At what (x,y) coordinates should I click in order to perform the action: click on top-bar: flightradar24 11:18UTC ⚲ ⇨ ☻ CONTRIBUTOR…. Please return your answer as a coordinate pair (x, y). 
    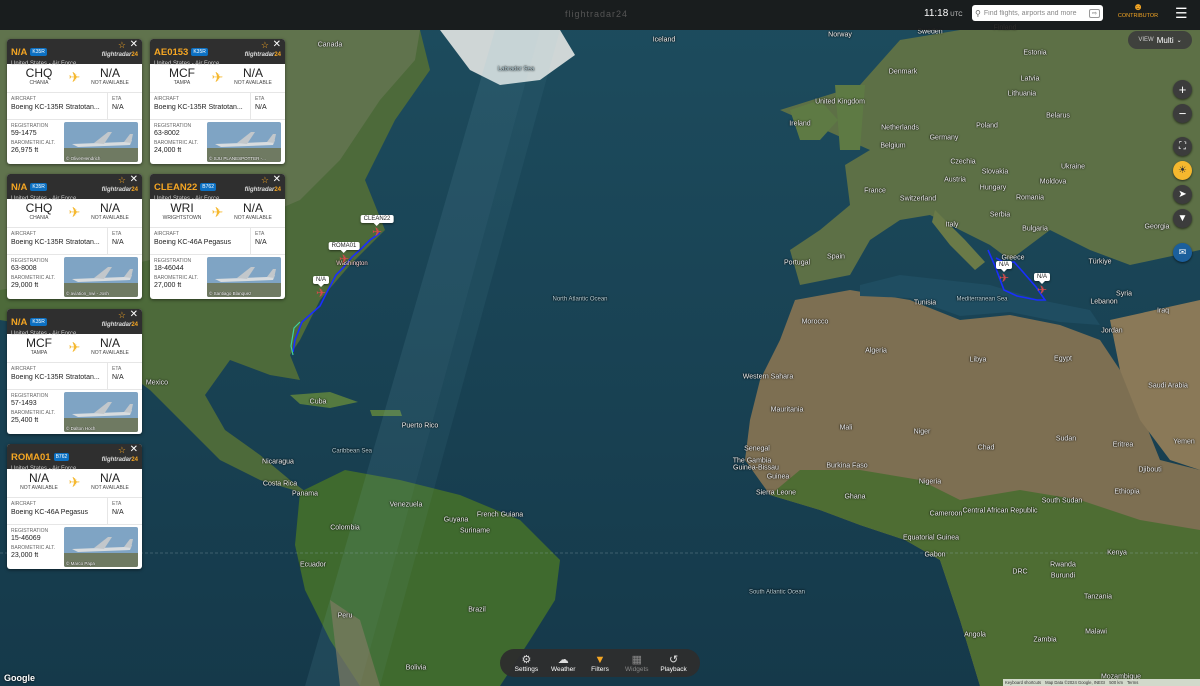
    Looking at the image, I should click on (600, 15).